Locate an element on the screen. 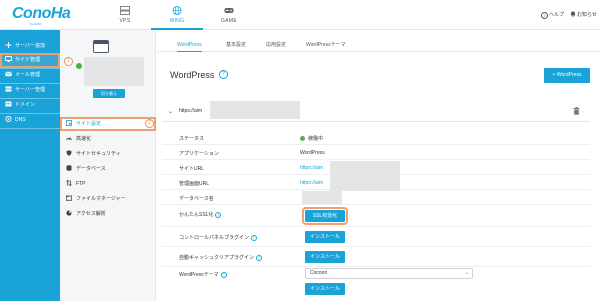  row-label: サイトURL is located at coordinates (192, 169).